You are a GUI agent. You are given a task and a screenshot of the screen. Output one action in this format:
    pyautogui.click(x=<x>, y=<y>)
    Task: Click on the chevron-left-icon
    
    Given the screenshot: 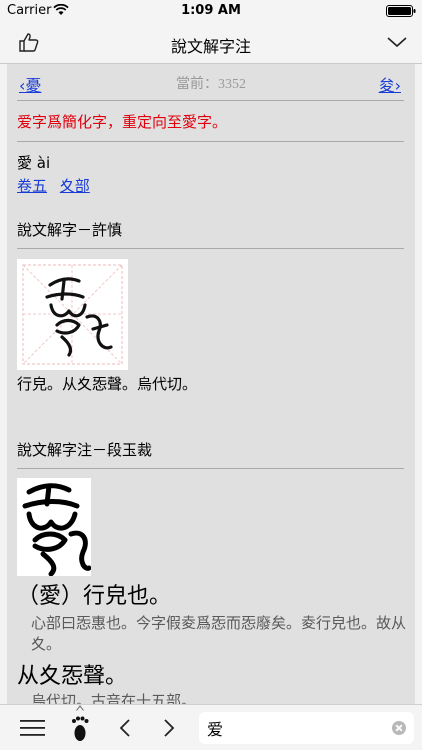 What is the action you would take?
    pyautogui.click(x=125, y=728)
    